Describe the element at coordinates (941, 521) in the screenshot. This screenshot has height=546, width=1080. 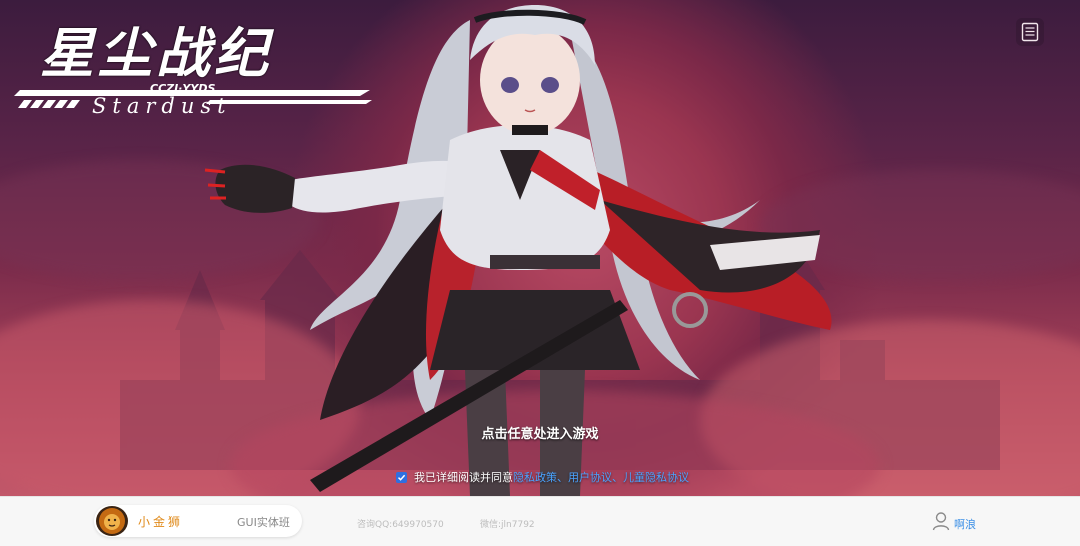
I see `user-icon` at that location.